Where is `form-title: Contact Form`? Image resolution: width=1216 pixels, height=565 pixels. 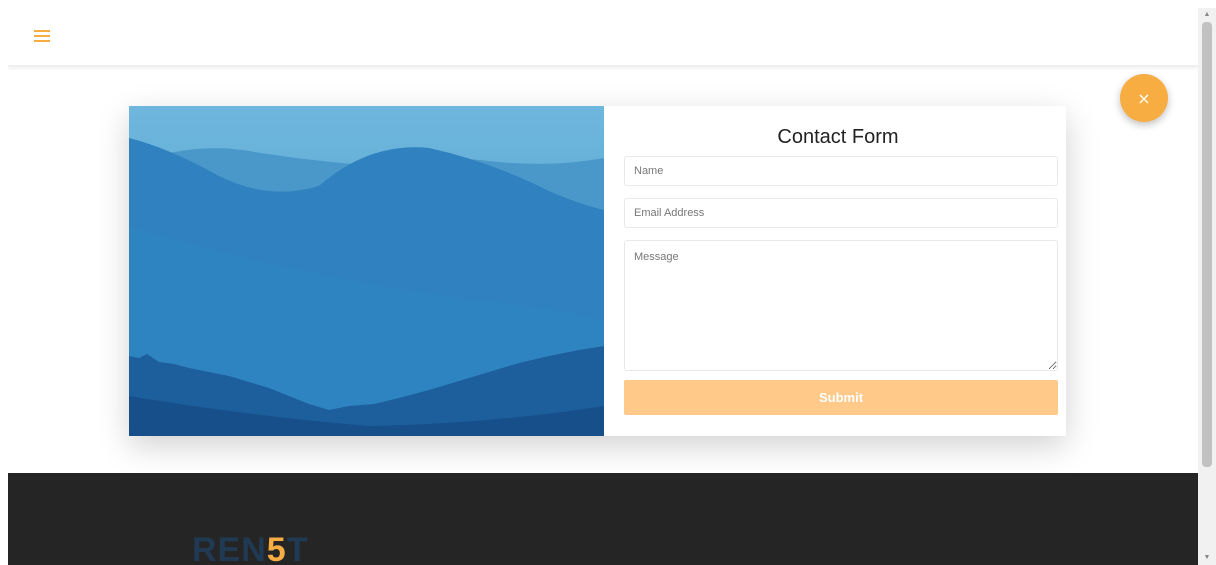 form-title: Contact Form is located at coordinates (838, 137).